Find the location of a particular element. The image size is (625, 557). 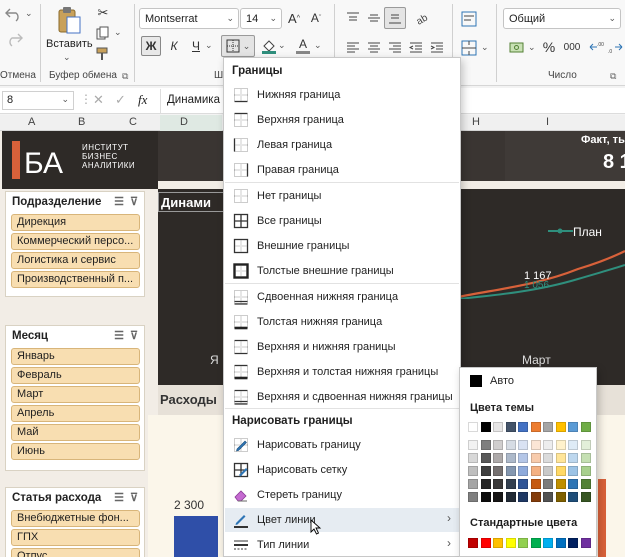

menu-item-draw-border: Нарисовать границу is located at coordinates (342, 445).